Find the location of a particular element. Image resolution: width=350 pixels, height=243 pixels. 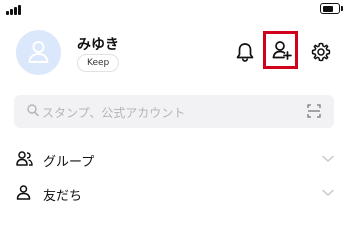

avatar is located at coordinates (38, 52).